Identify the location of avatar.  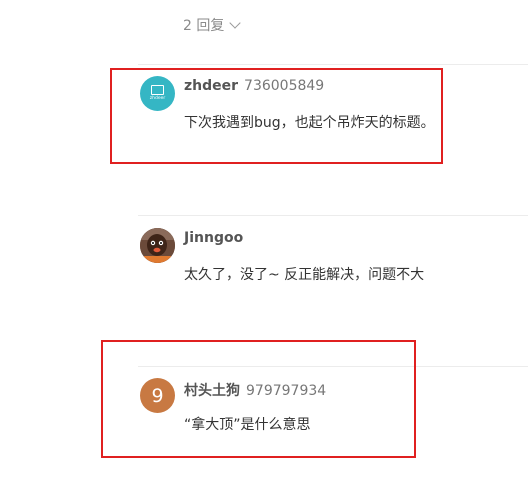
(157, 245).